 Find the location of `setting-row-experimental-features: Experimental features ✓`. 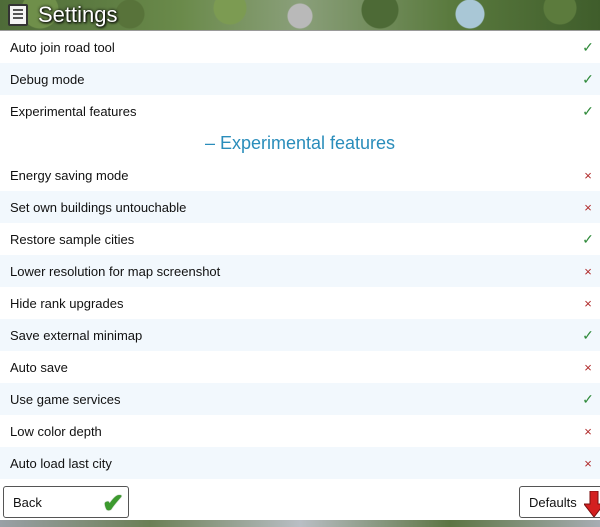

setting-row-experimental-features: Experimental features ✓ is located at coordinates (300, 111).